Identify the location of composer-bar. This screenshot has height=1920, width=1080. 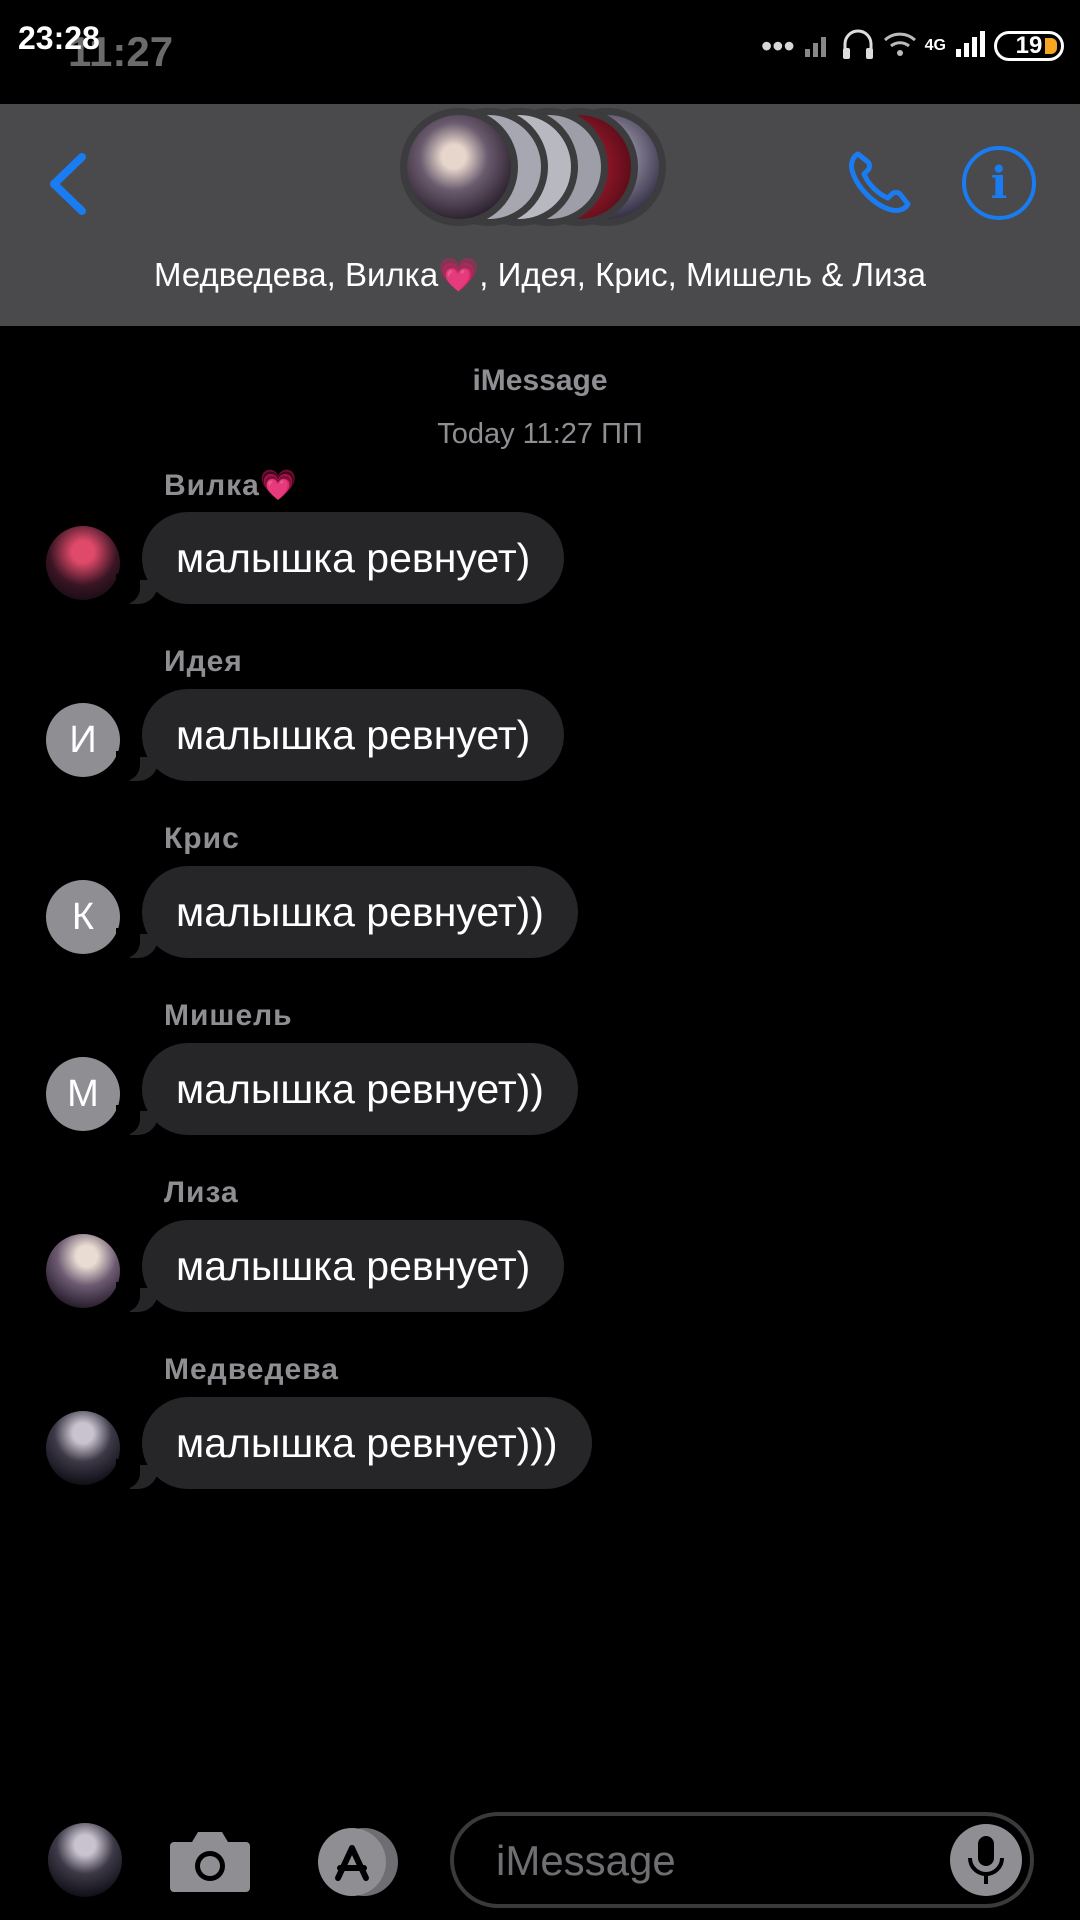
(540, 1859).